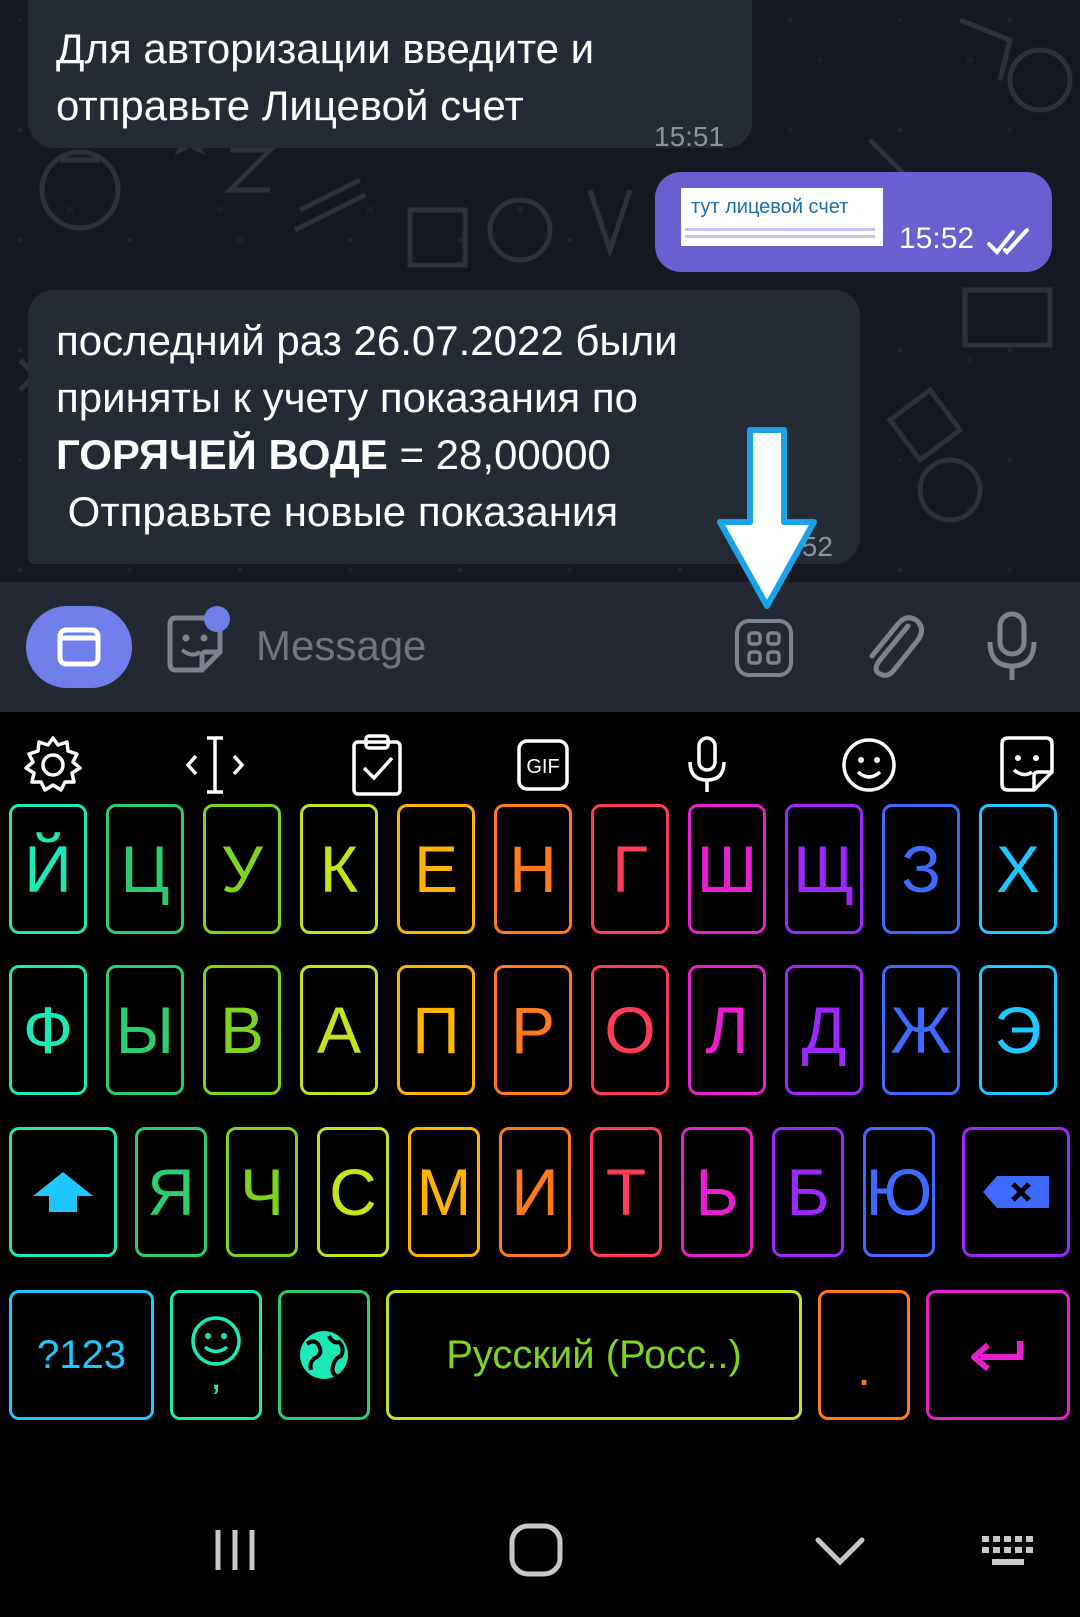 The height and width of the screenshot is (1617, 1080). Describe the element at coordinates (339, 869) in the screenshot. I see `key: К` at that location.